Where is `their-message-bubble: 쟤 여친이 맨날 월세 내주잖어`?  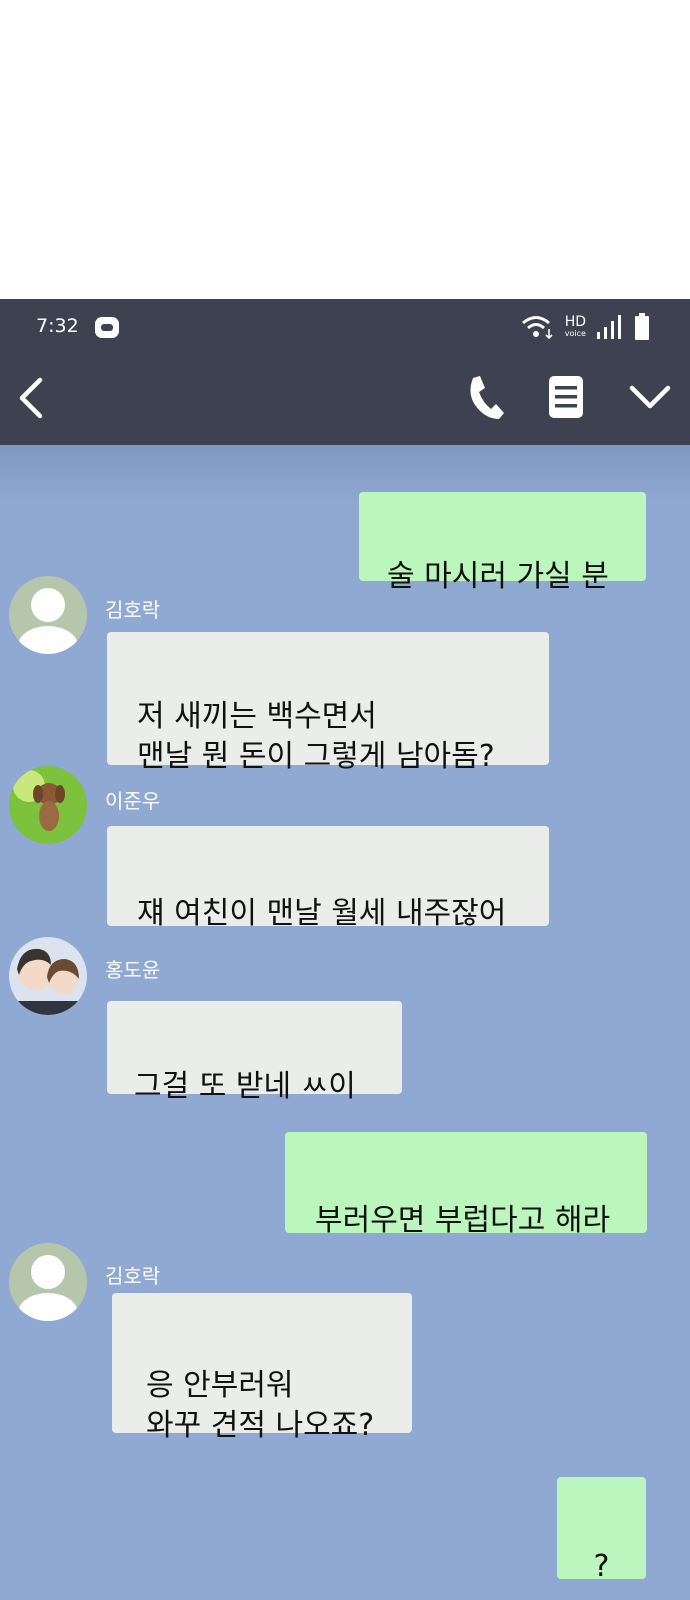 their-message-bubble: 쟤 여친이 맨날 월세 내주잖어 is located at coordinates (328, 878).